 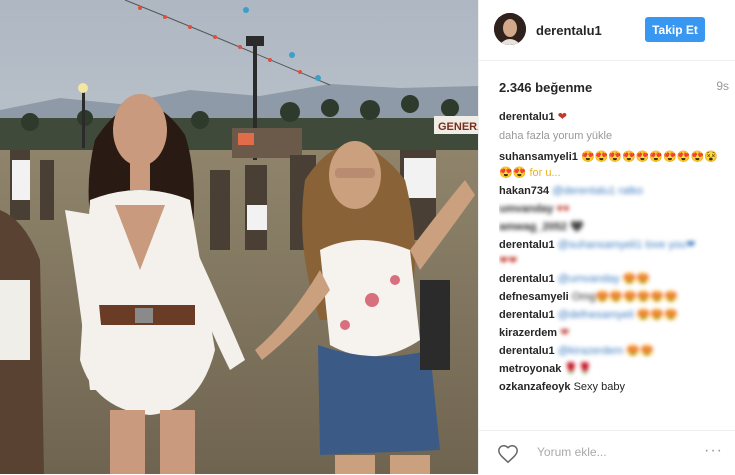 I want to click on comment-username: metroyonak, so click(x=530, y=369).